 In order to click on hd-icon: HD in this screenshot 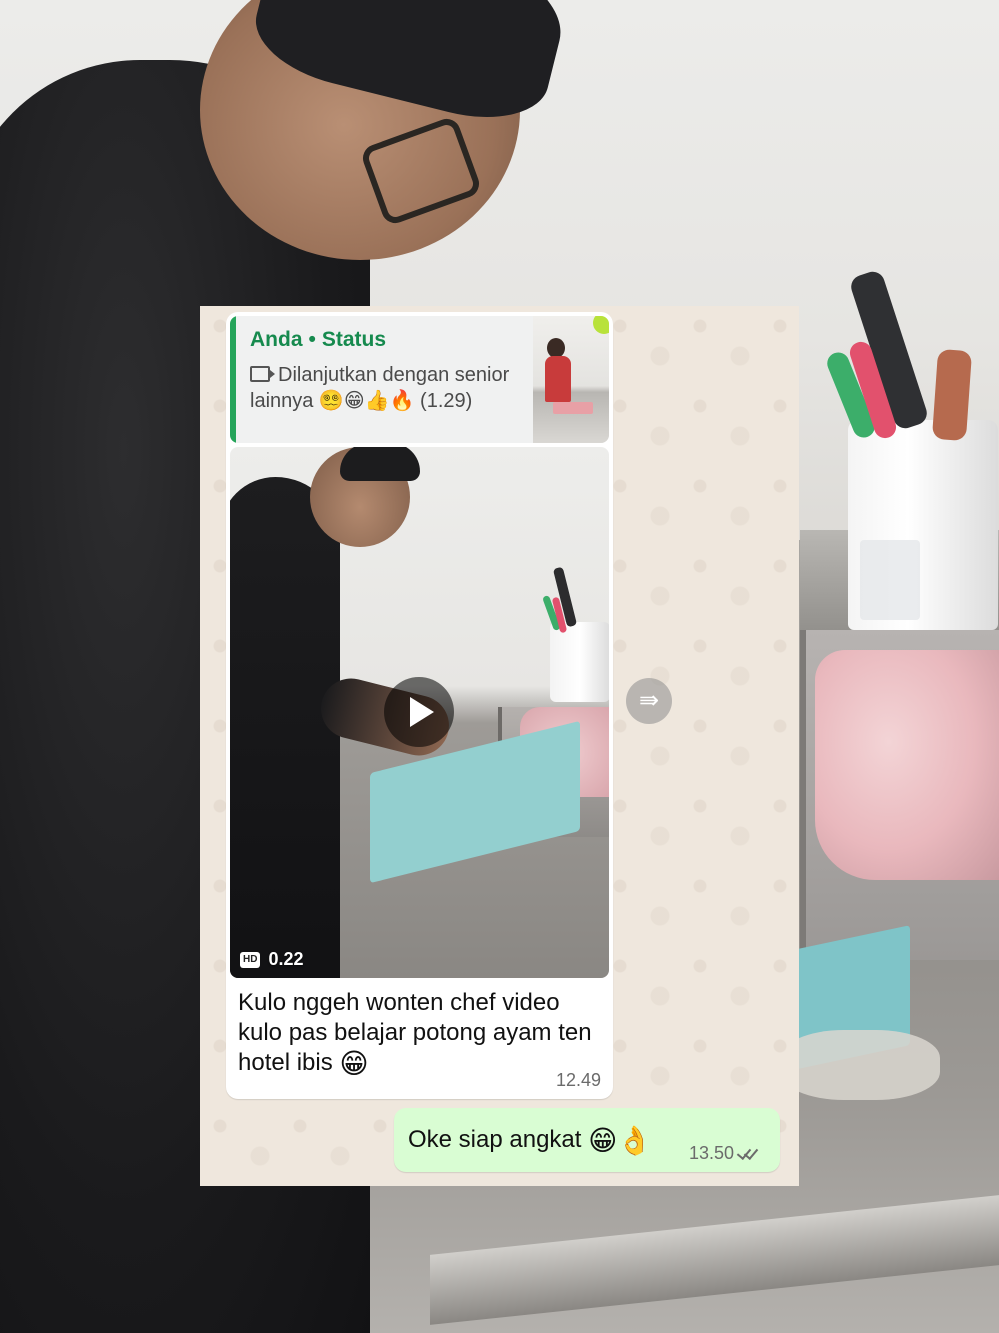, I will do `click(250, 959)`.